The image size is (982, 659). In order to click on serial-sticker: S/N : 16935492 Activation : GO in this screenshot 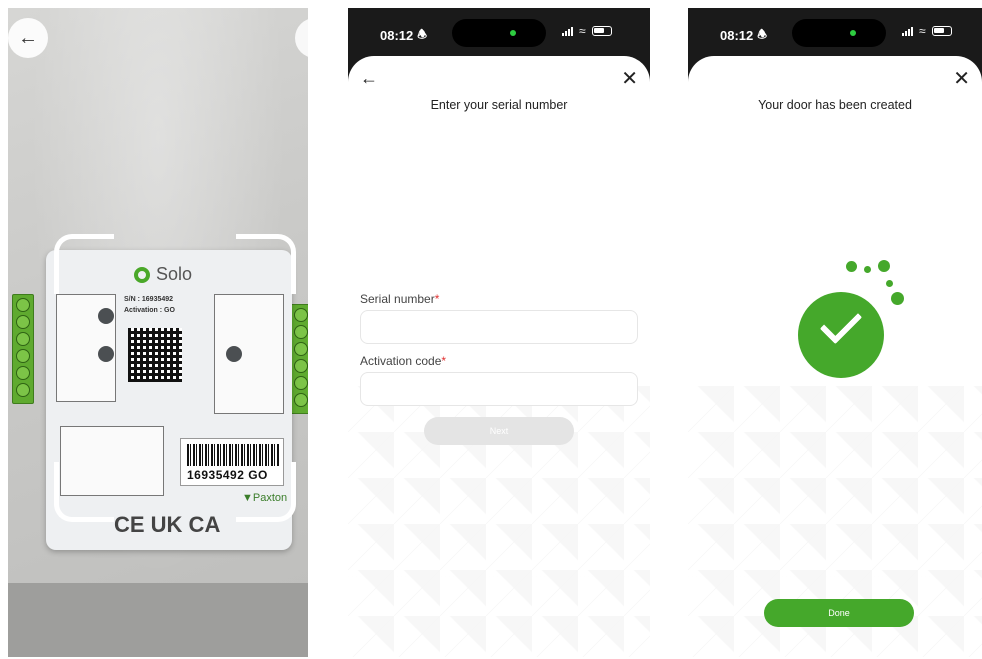, I will do `click(149, 305)`.